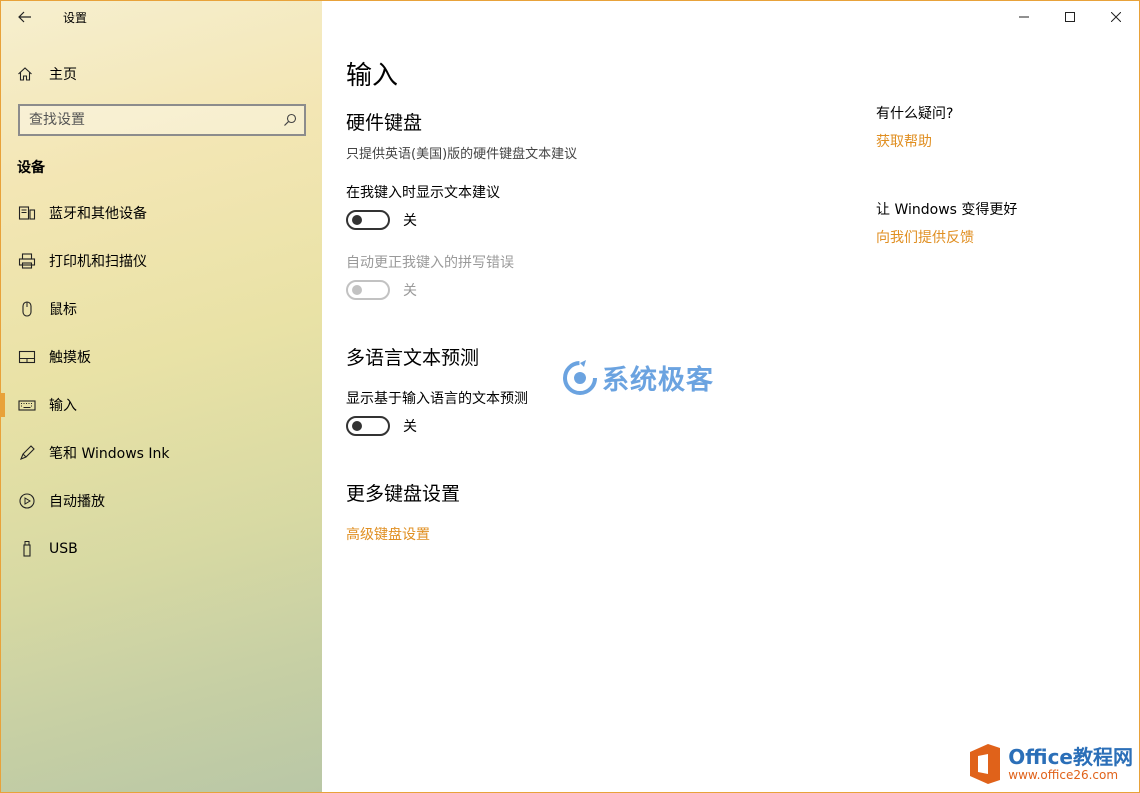  Describe the element at coordinates (161, 213) in the screenshot. I see `sidebar-item-bluetooth: 蓝牙和其他设备` at that location.